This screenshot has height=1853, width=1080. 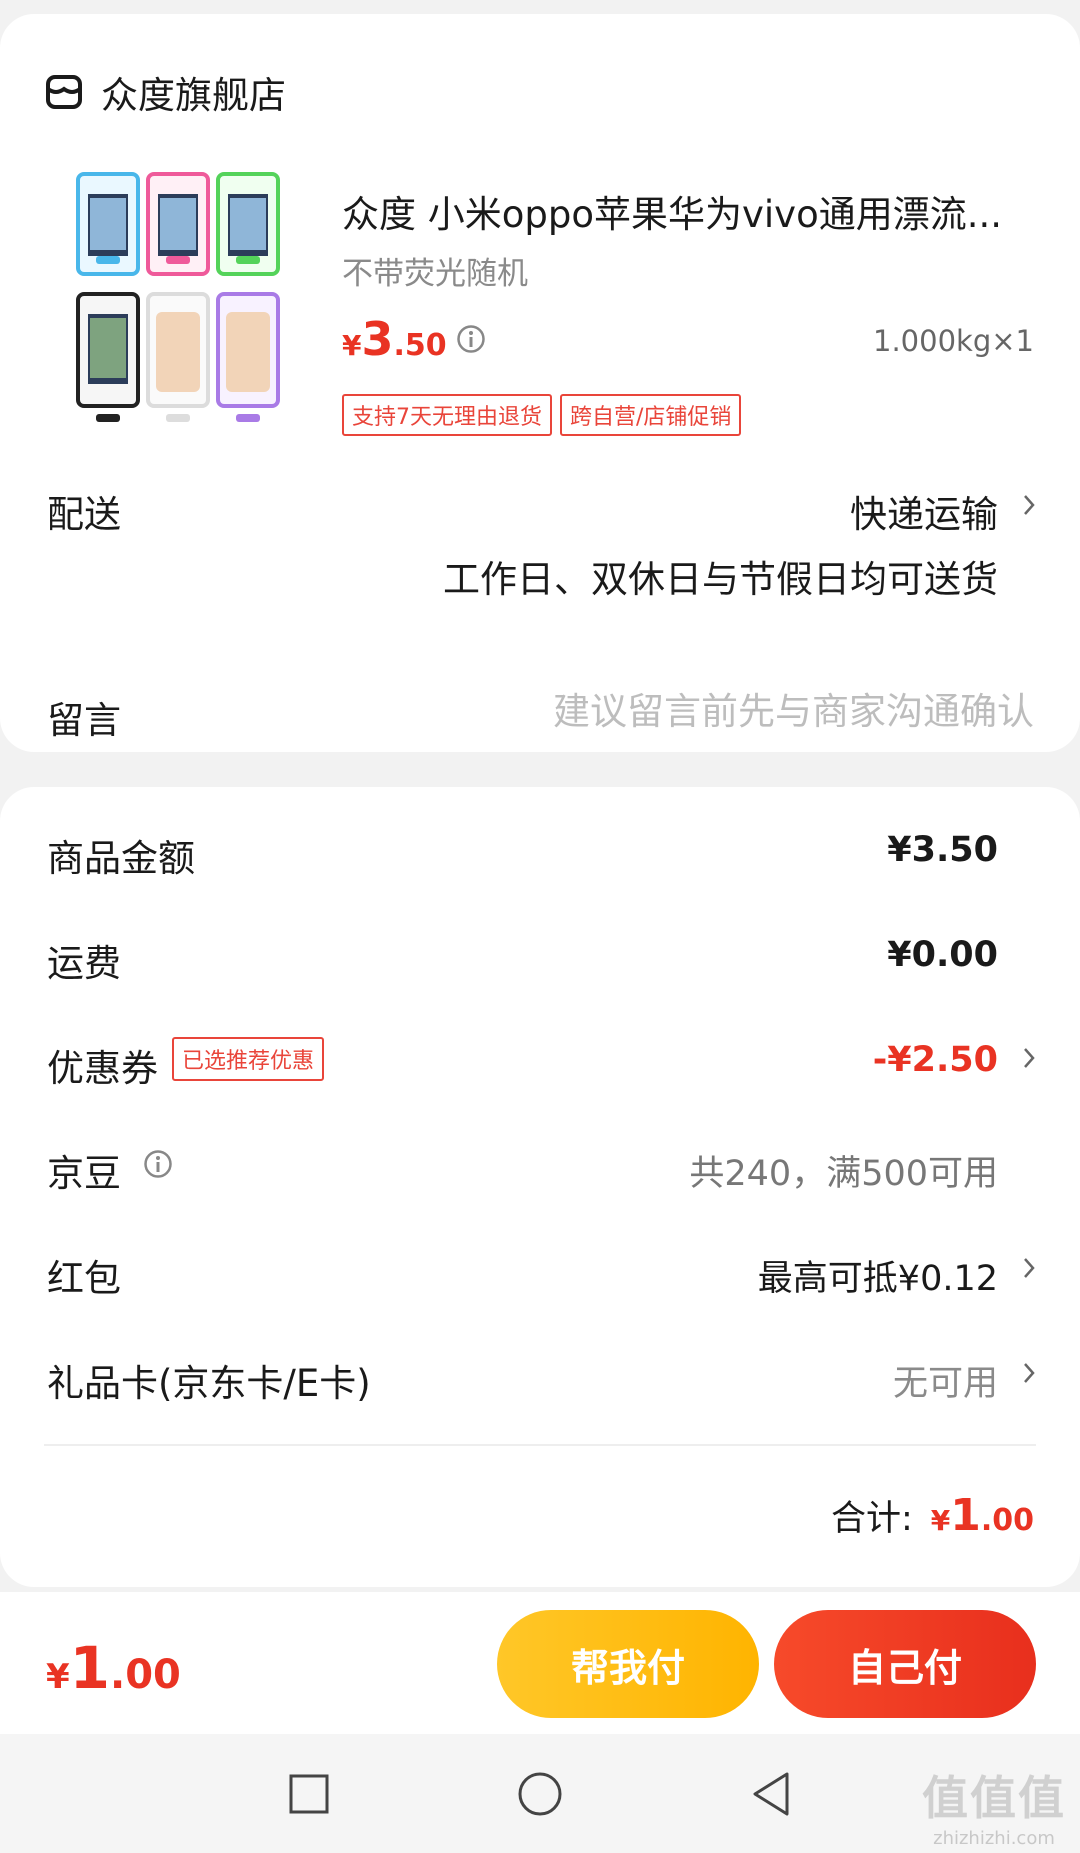 I want to click on watermark: 值值值 zhizhizhi.com, so click(x=994, y=1805).